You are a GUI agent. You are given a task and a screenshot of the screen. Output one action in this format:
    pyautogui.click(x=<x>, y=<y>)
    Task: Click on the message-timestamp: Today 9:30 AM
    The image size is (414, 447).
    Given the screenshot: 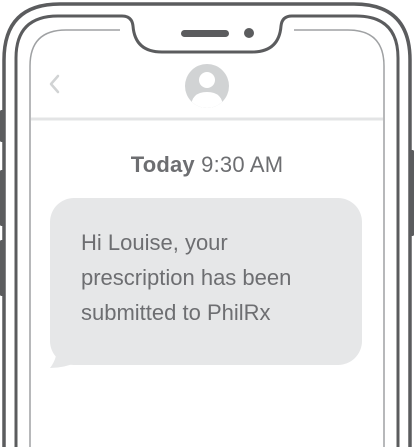 What is the action you would take?
    pyautogui.click(x=207, y=165)
    